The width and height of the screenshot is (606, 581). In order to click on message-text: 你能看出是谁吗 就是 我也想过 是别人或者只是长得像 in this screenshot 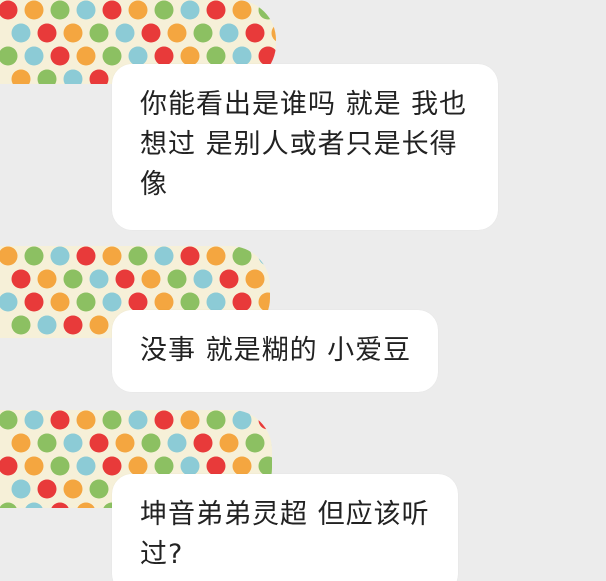, I will do `click(304, 144)`.